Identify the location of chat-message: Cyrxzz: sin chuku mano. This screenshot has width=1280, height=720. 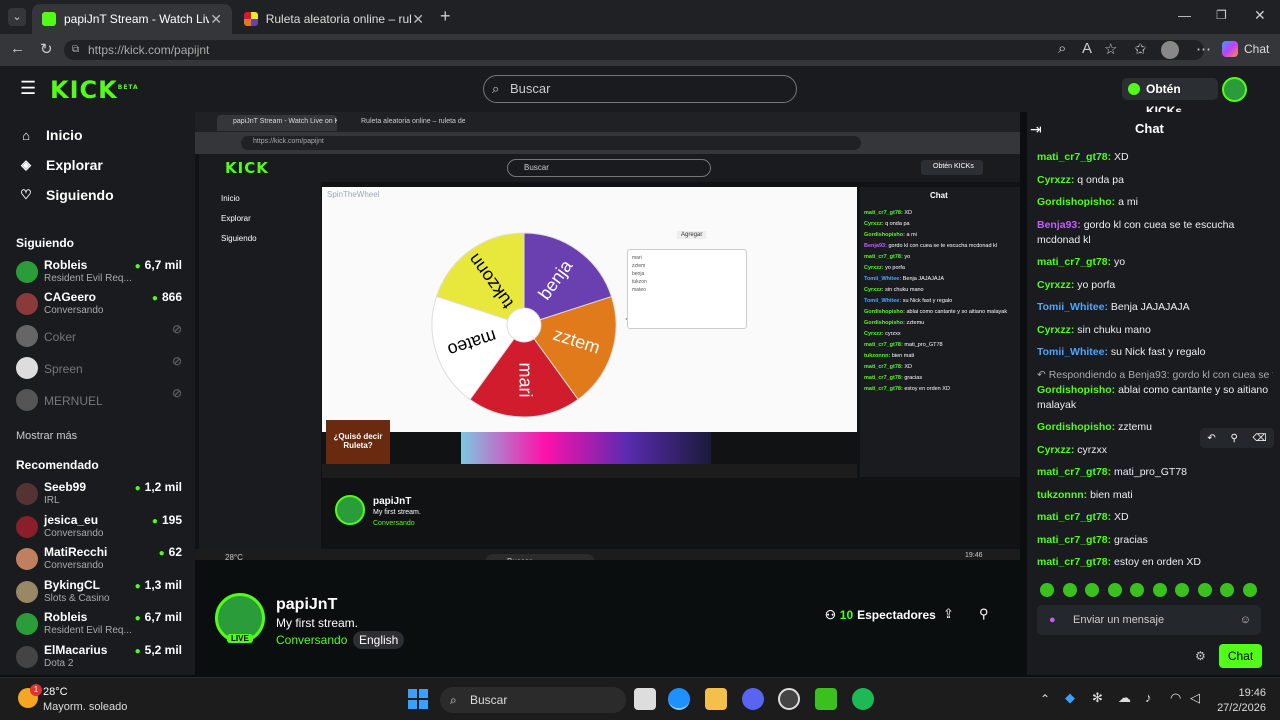
(1155, 330).